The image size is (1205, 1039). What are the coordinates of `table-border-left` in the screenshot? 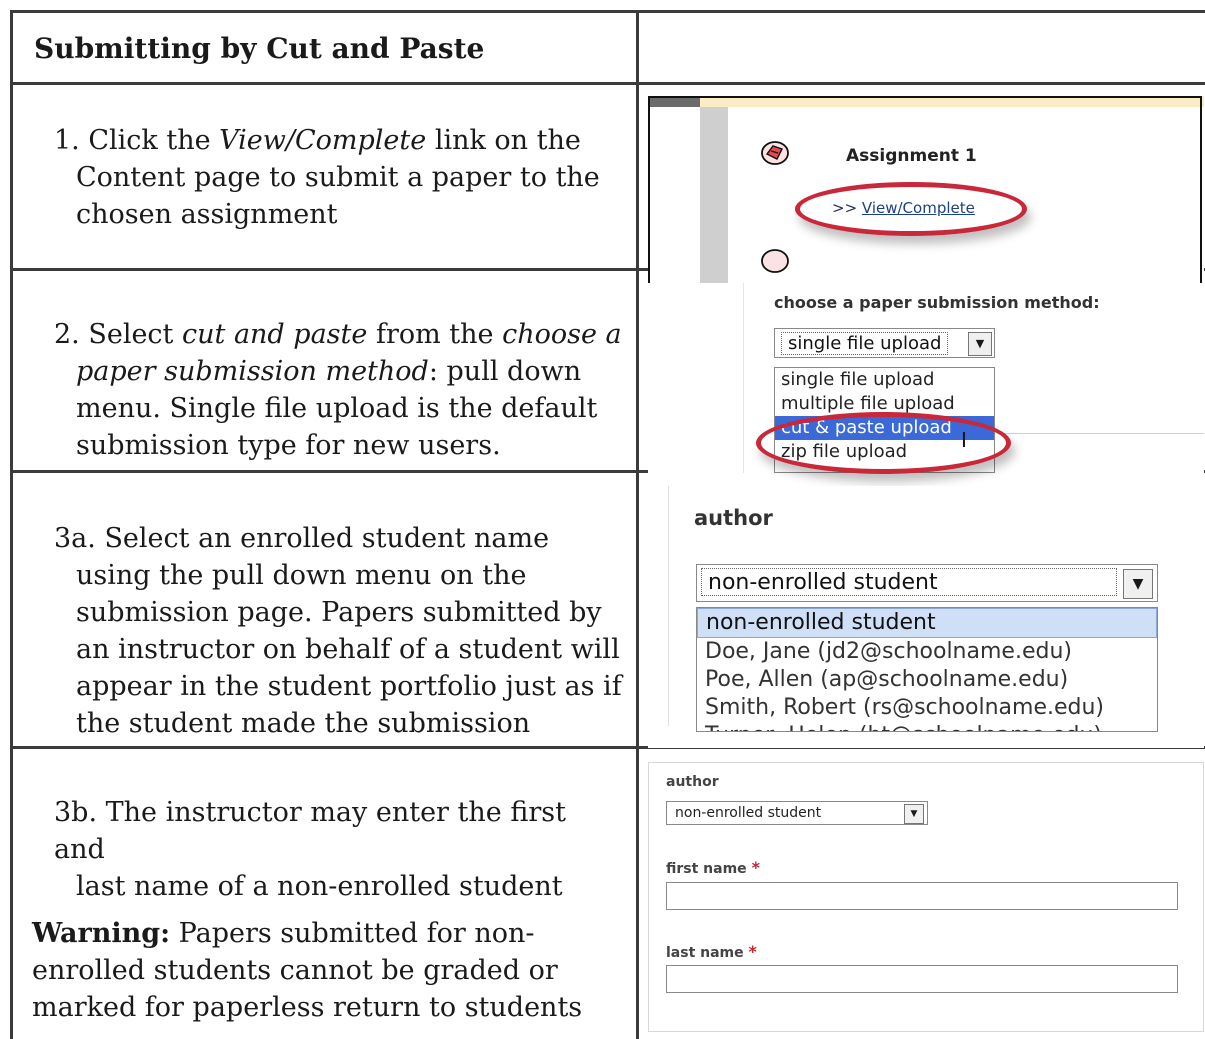 It's located at (11, 524).